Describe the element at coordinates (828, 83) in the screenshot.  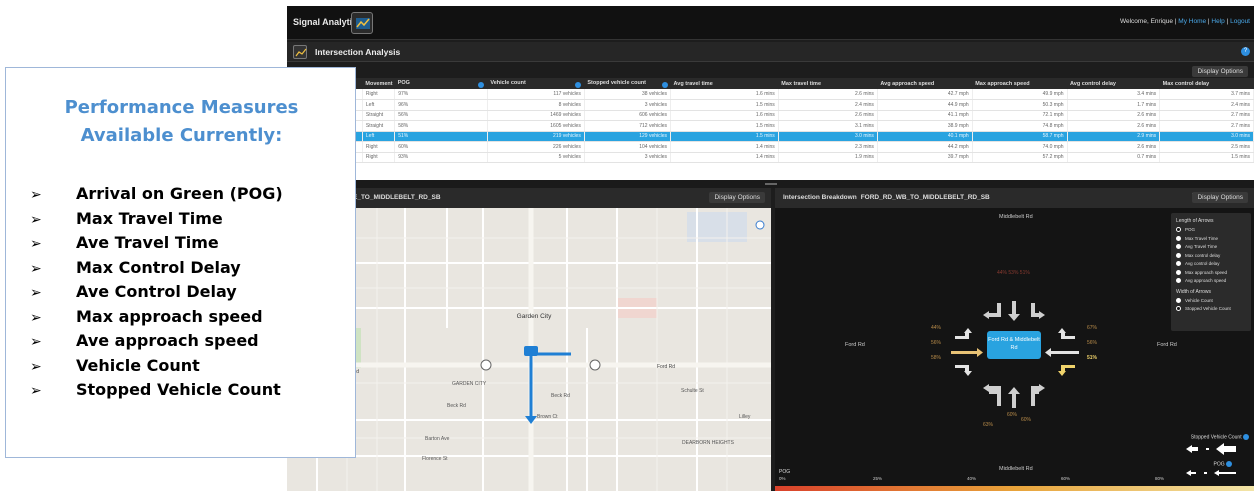
I see `column-header: Max travel time` at that location.